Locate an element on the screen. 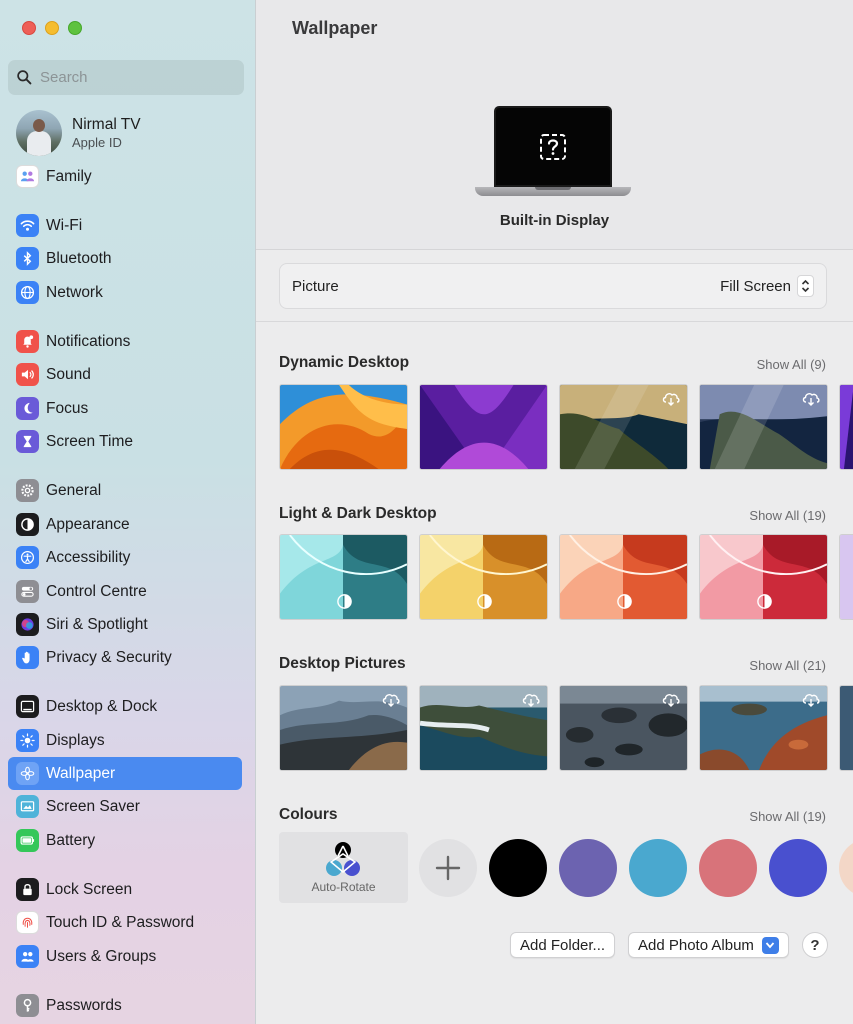 This screenshot has height=1024, width=853. sidebar-item-accessibility: Accessibility is located at coordinates (125, 557).